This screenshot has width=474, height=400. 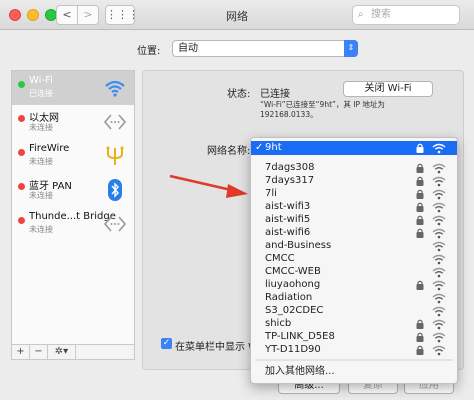 I want to click on remove-service-button: −, so click(x=39, y=352).